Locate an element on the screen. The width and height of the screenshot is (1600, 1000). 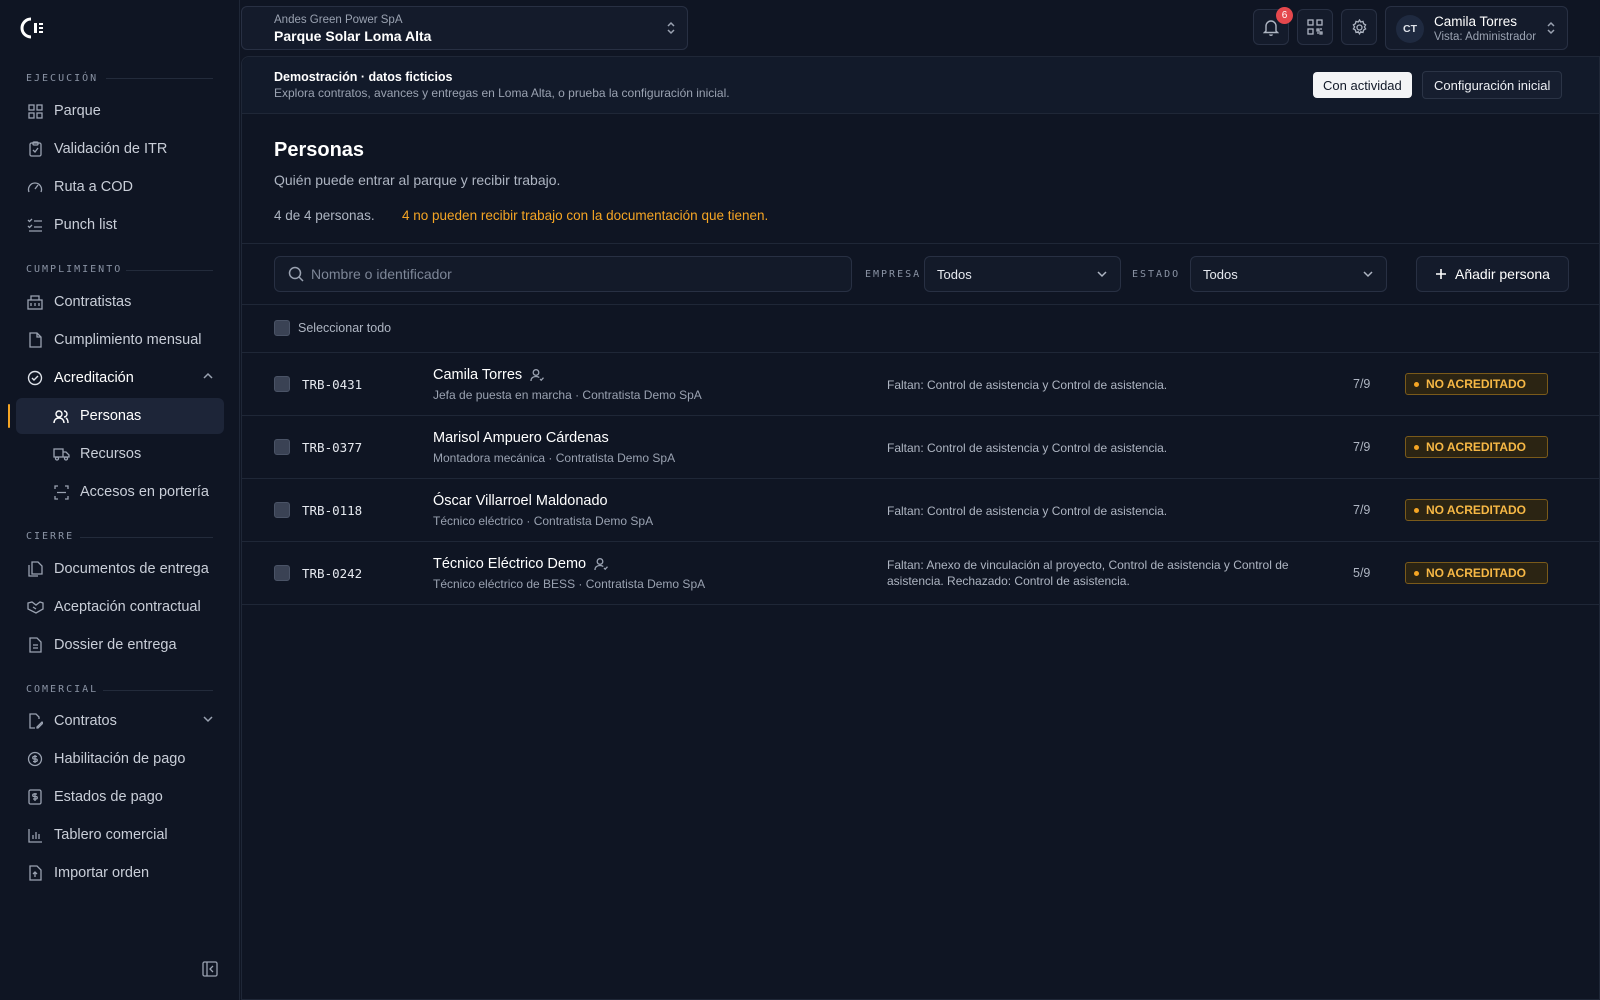
sidebar-item-punch-list: Punch list is located at coordinates (120, 225).